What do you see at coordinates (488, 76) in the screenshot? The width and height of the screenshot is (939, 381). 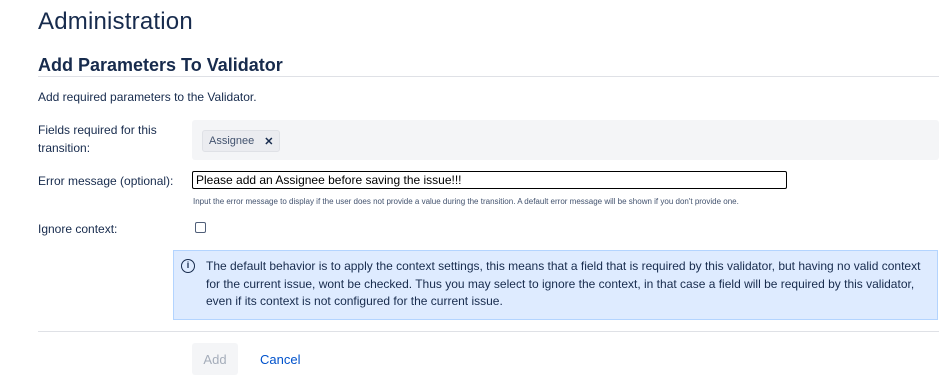 I see `section-divider` at bounding box center [488, 76].